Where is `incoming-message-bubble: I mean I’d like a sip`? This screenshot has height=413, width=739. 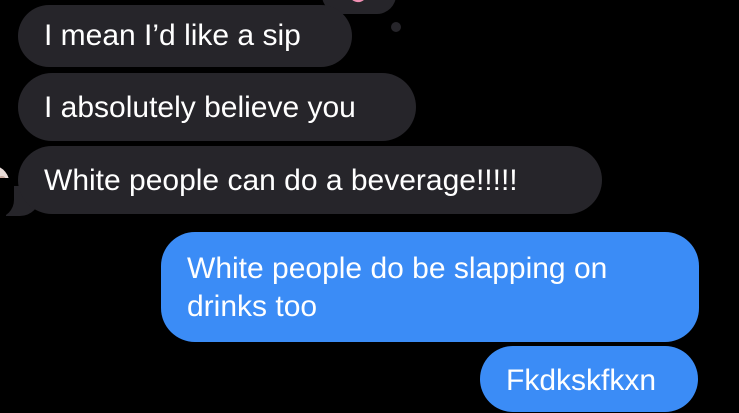
incoming-message-bubble: I mean I’d like a sip is located at coordinates (185, 36).